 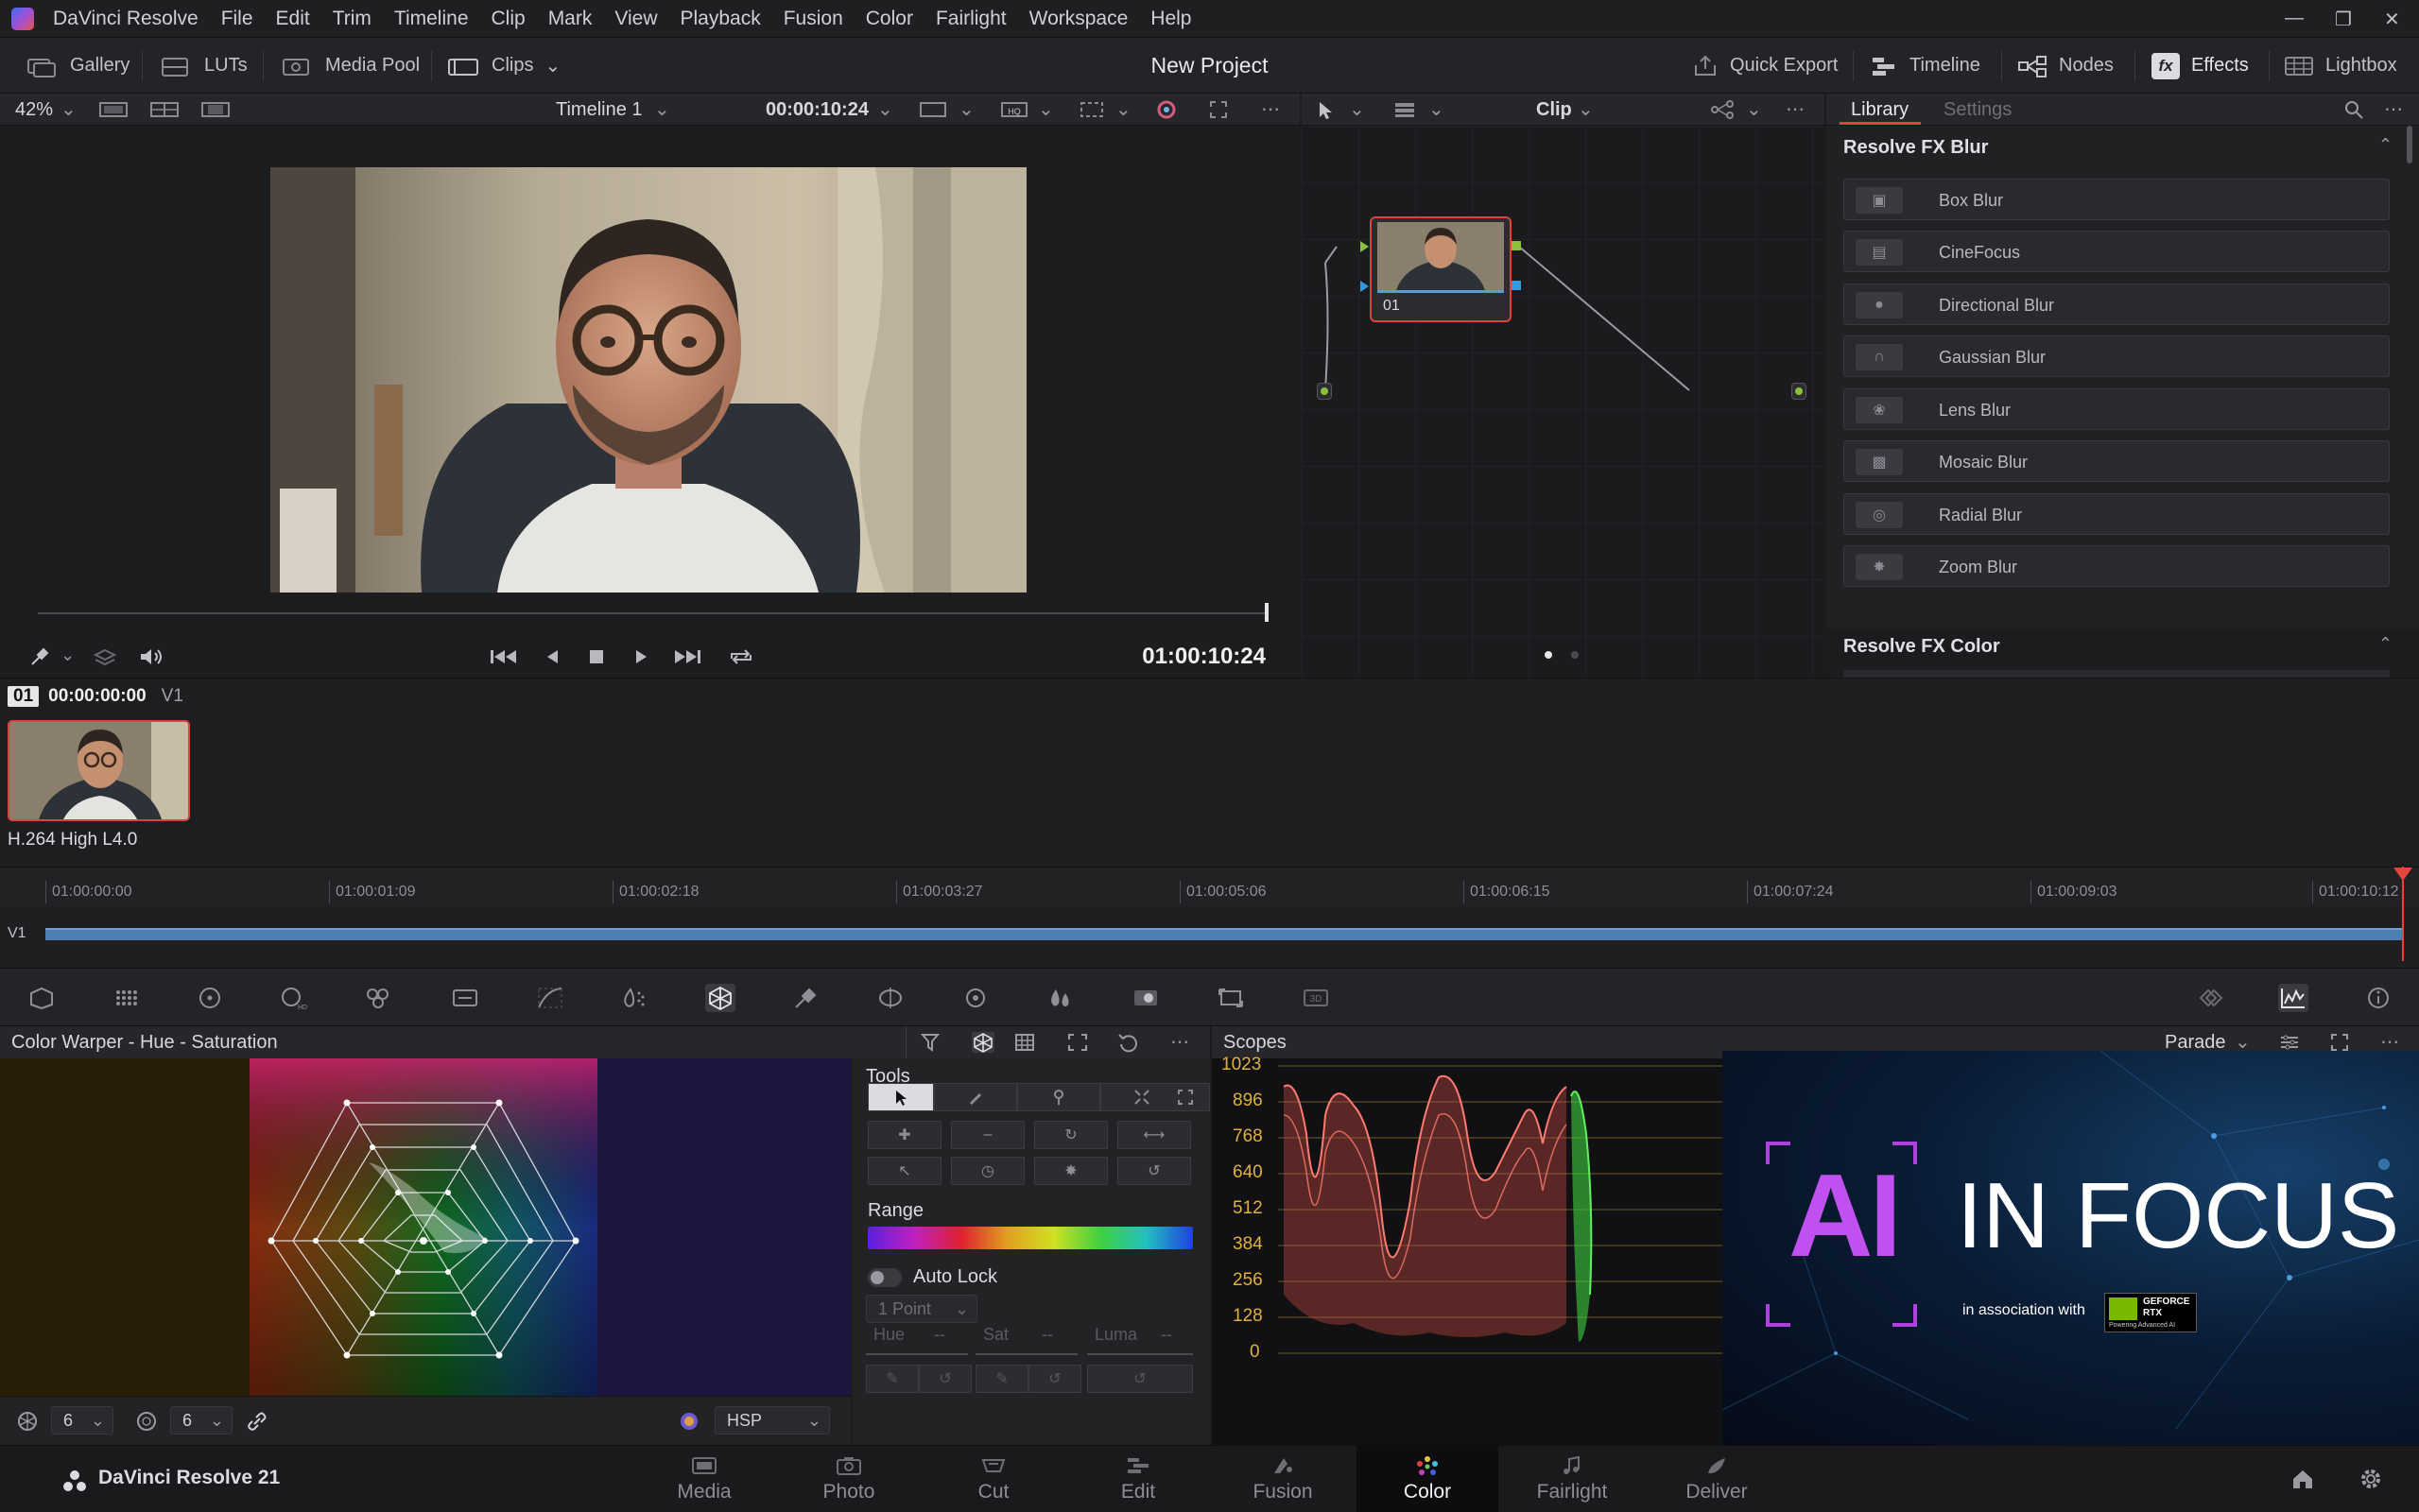 What do you see at coordinates (1325, 391) in the screenshot?
I see `input-node-dot` at bounding box center [1325, 391].